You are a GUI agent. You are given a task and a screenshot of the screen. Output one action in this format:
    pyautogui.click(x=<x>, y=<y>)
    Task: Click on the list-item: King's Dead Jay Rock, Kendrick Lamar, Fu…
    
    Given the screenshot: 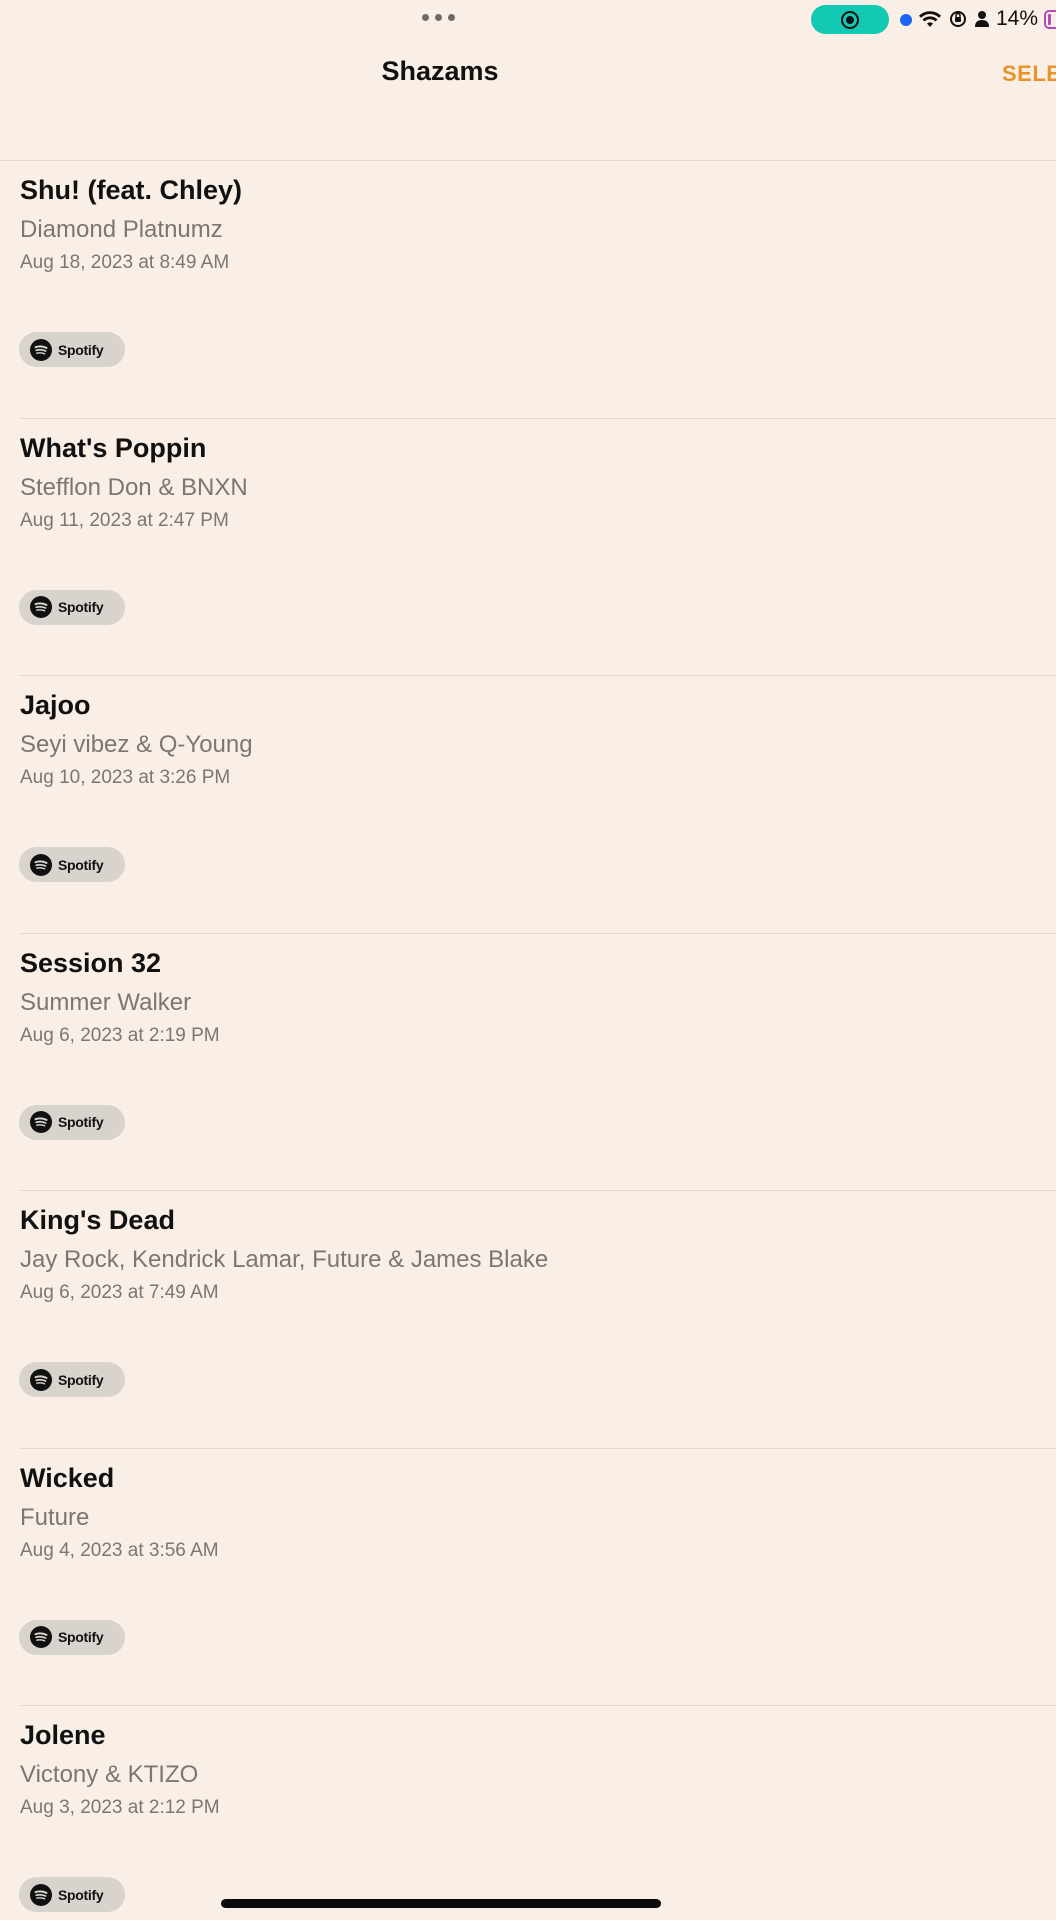 What is the action you would take?
    pyautogui.click(x=528, y=1320)
    